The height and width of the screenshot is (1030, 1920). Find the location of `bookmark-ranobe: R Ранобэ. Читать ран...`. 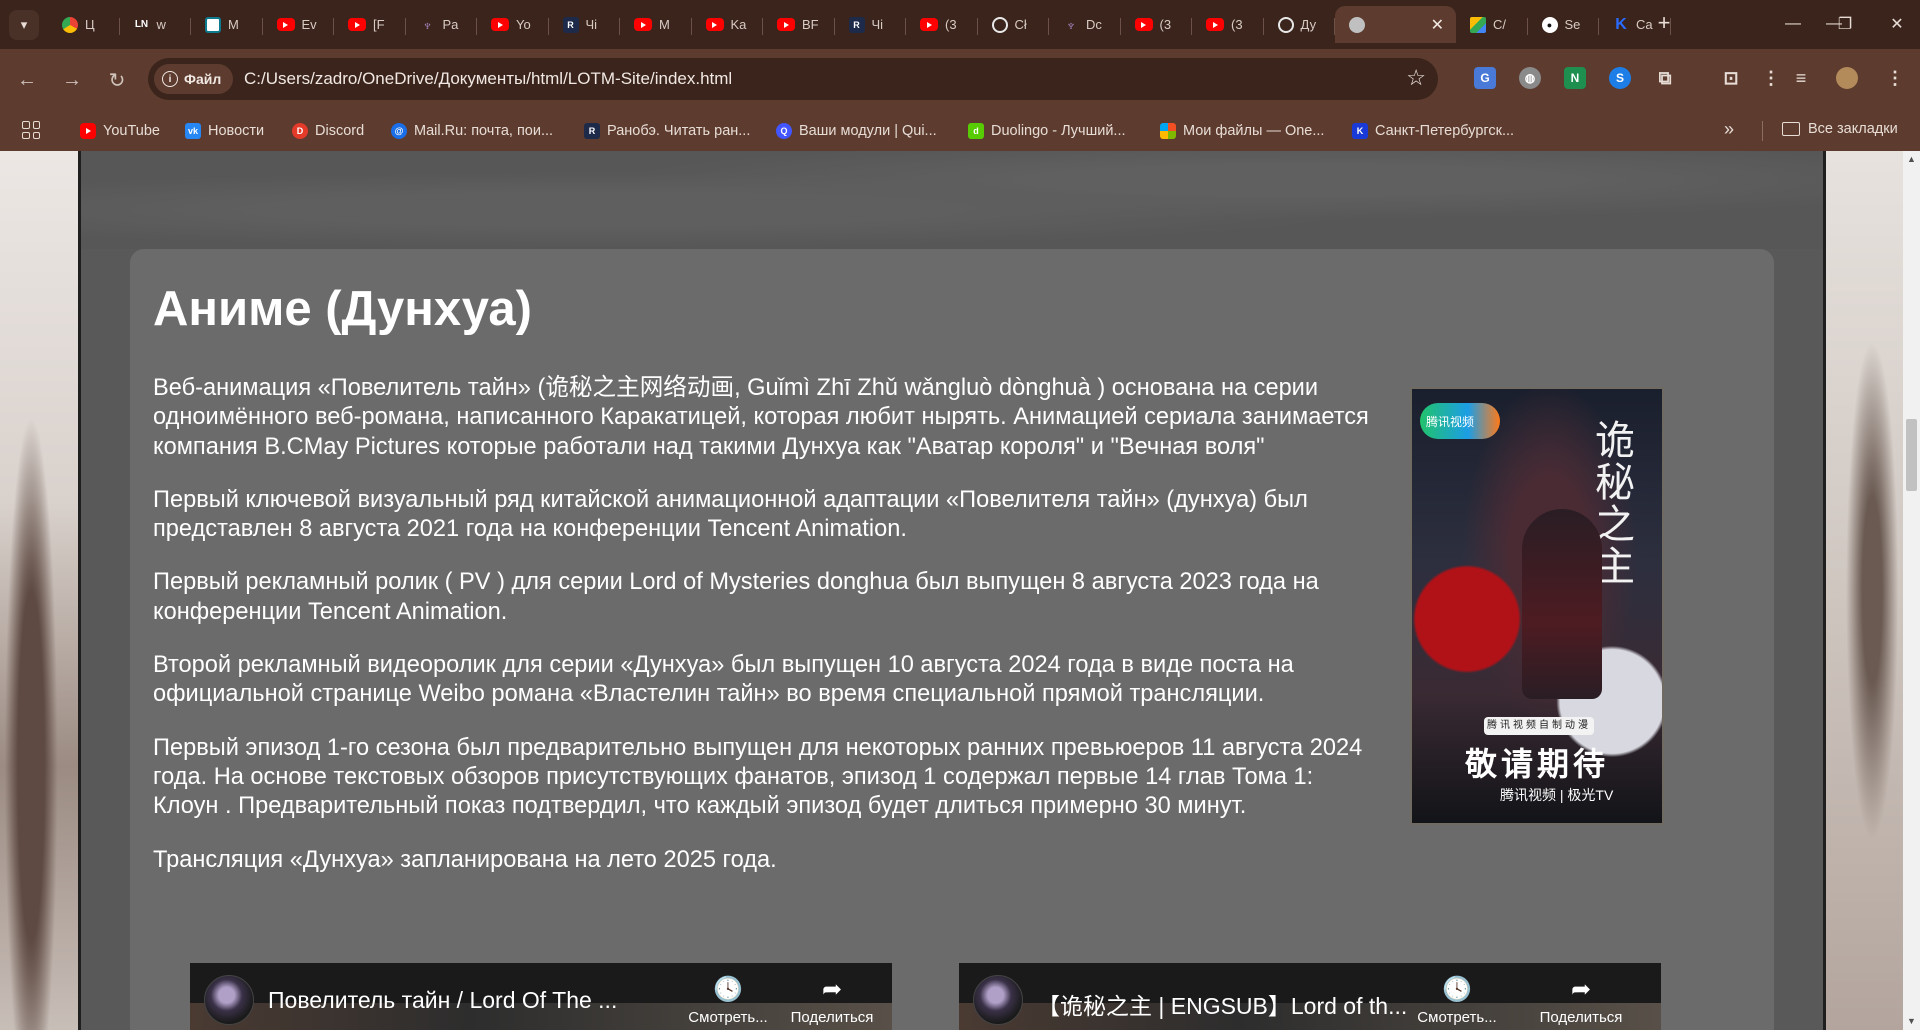

bookmark-ranobe: R Ранобэ. Читать ран... is located at coordinates (667, 131).